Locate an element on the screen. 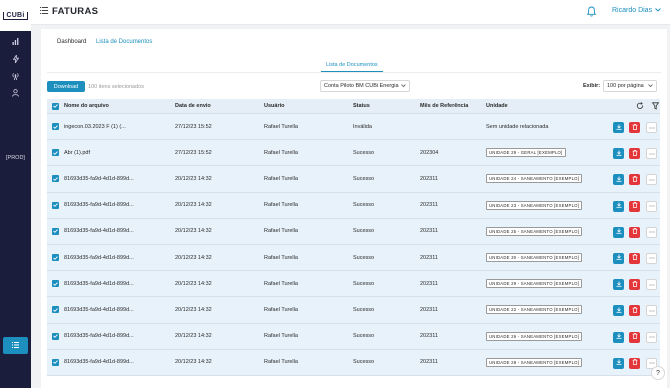 This screenshot has width=670, height=388. bell-icon is located at coordinates (591, 11).